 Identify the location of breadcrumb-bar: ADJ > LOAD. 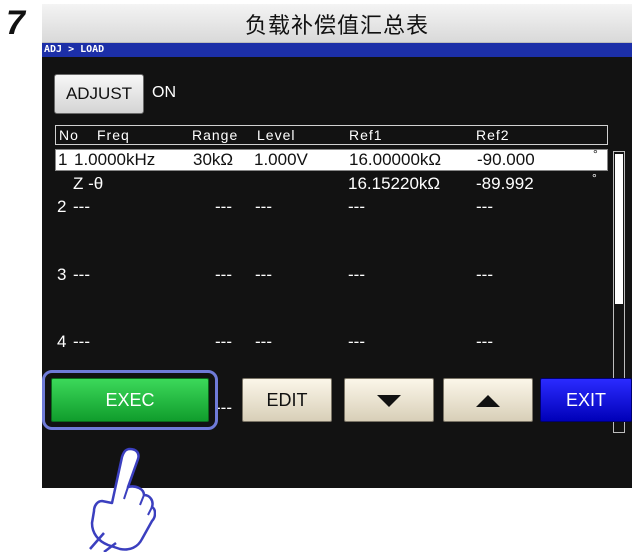
(337, 50).